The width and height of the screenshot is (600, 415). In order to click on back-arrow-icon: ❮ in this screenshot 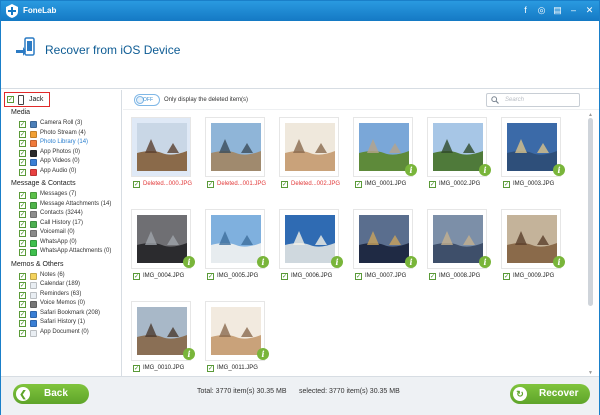, I will do `click(23, 394)`.